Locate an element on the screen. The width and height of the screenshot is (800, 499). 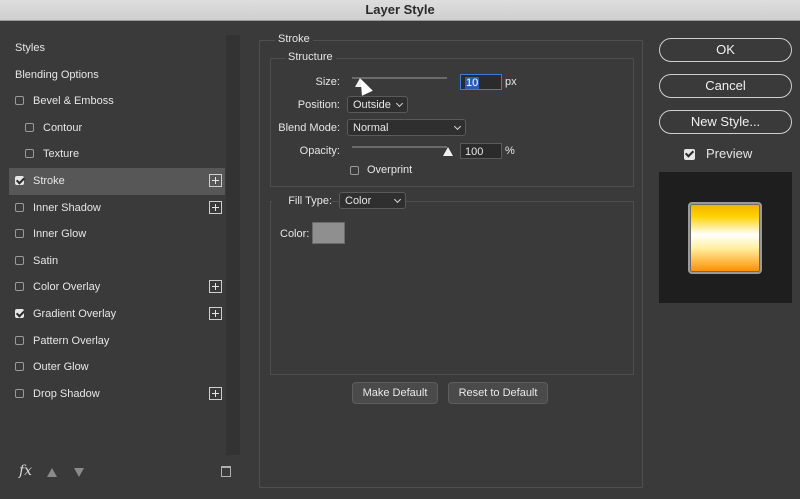
position-label: Position: is located at coordinates (318, 105).